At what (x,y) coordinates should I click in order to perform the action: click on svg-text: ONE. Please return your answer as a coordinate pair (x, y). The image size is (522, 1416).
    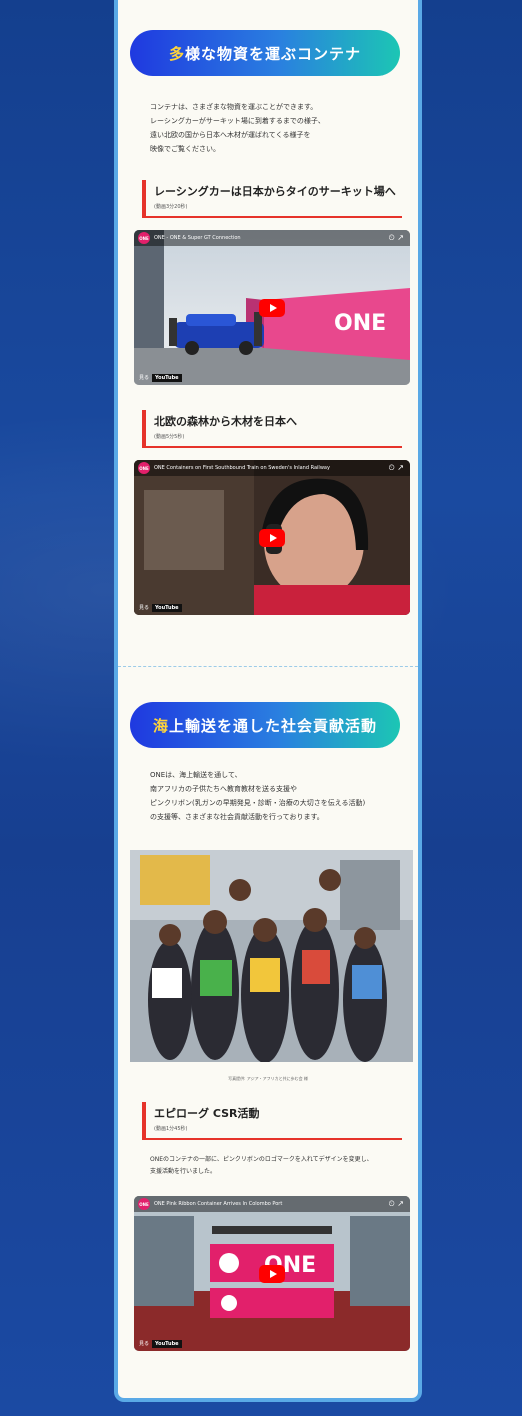
    Looking at the image, I should click on (360, 323).